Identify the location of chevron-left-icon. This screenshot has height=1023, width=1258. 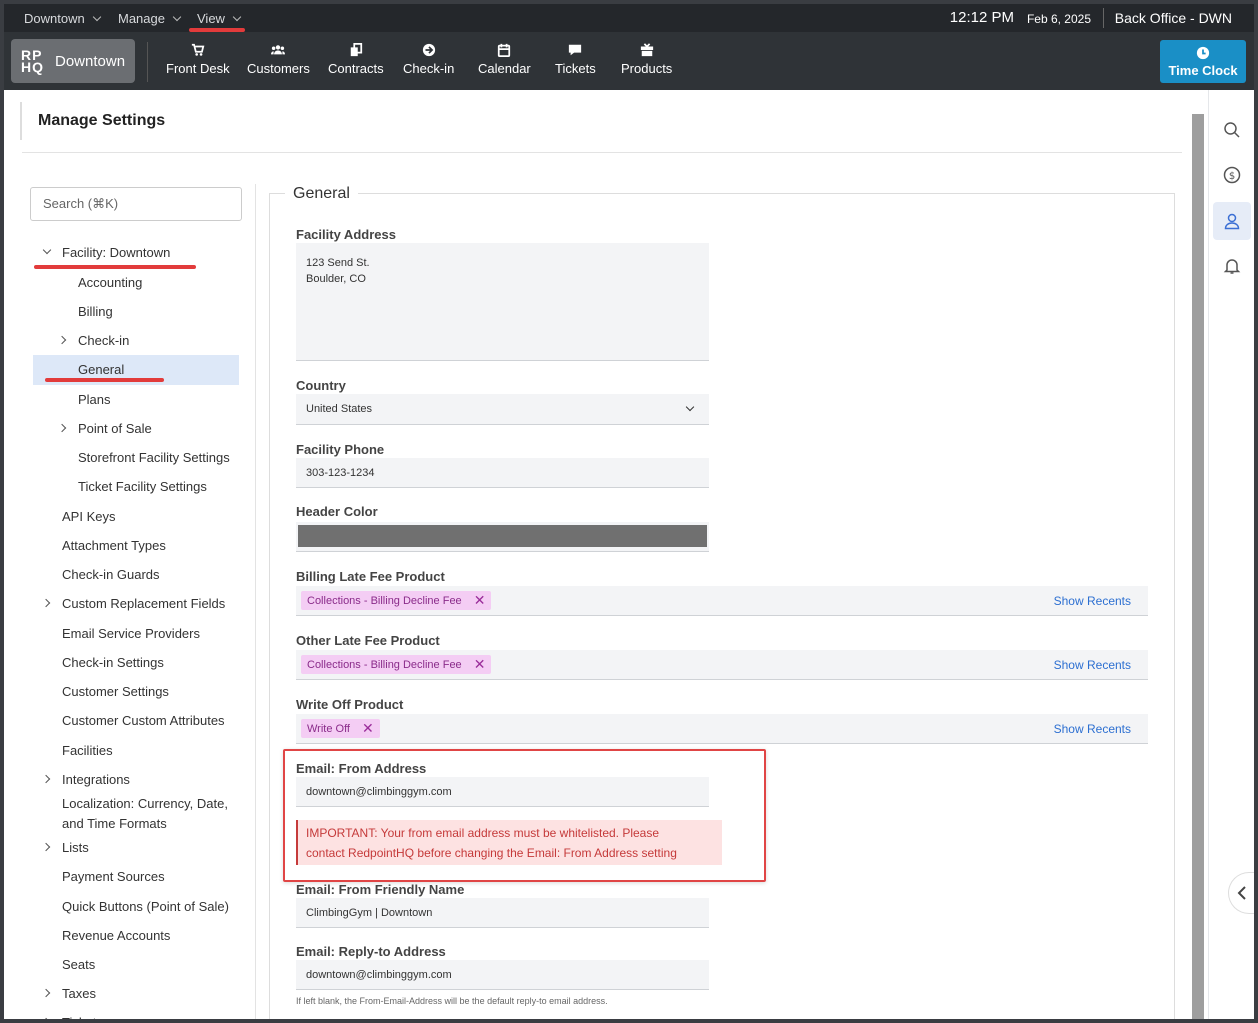
(1241, 893).